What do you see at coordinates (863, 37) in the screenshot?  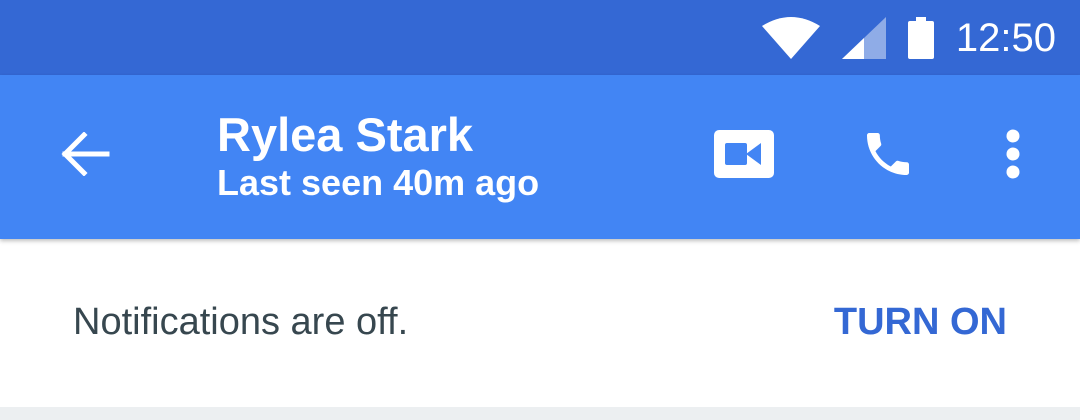 I see `cell-signal-icon` at bounding box center [863, 37].